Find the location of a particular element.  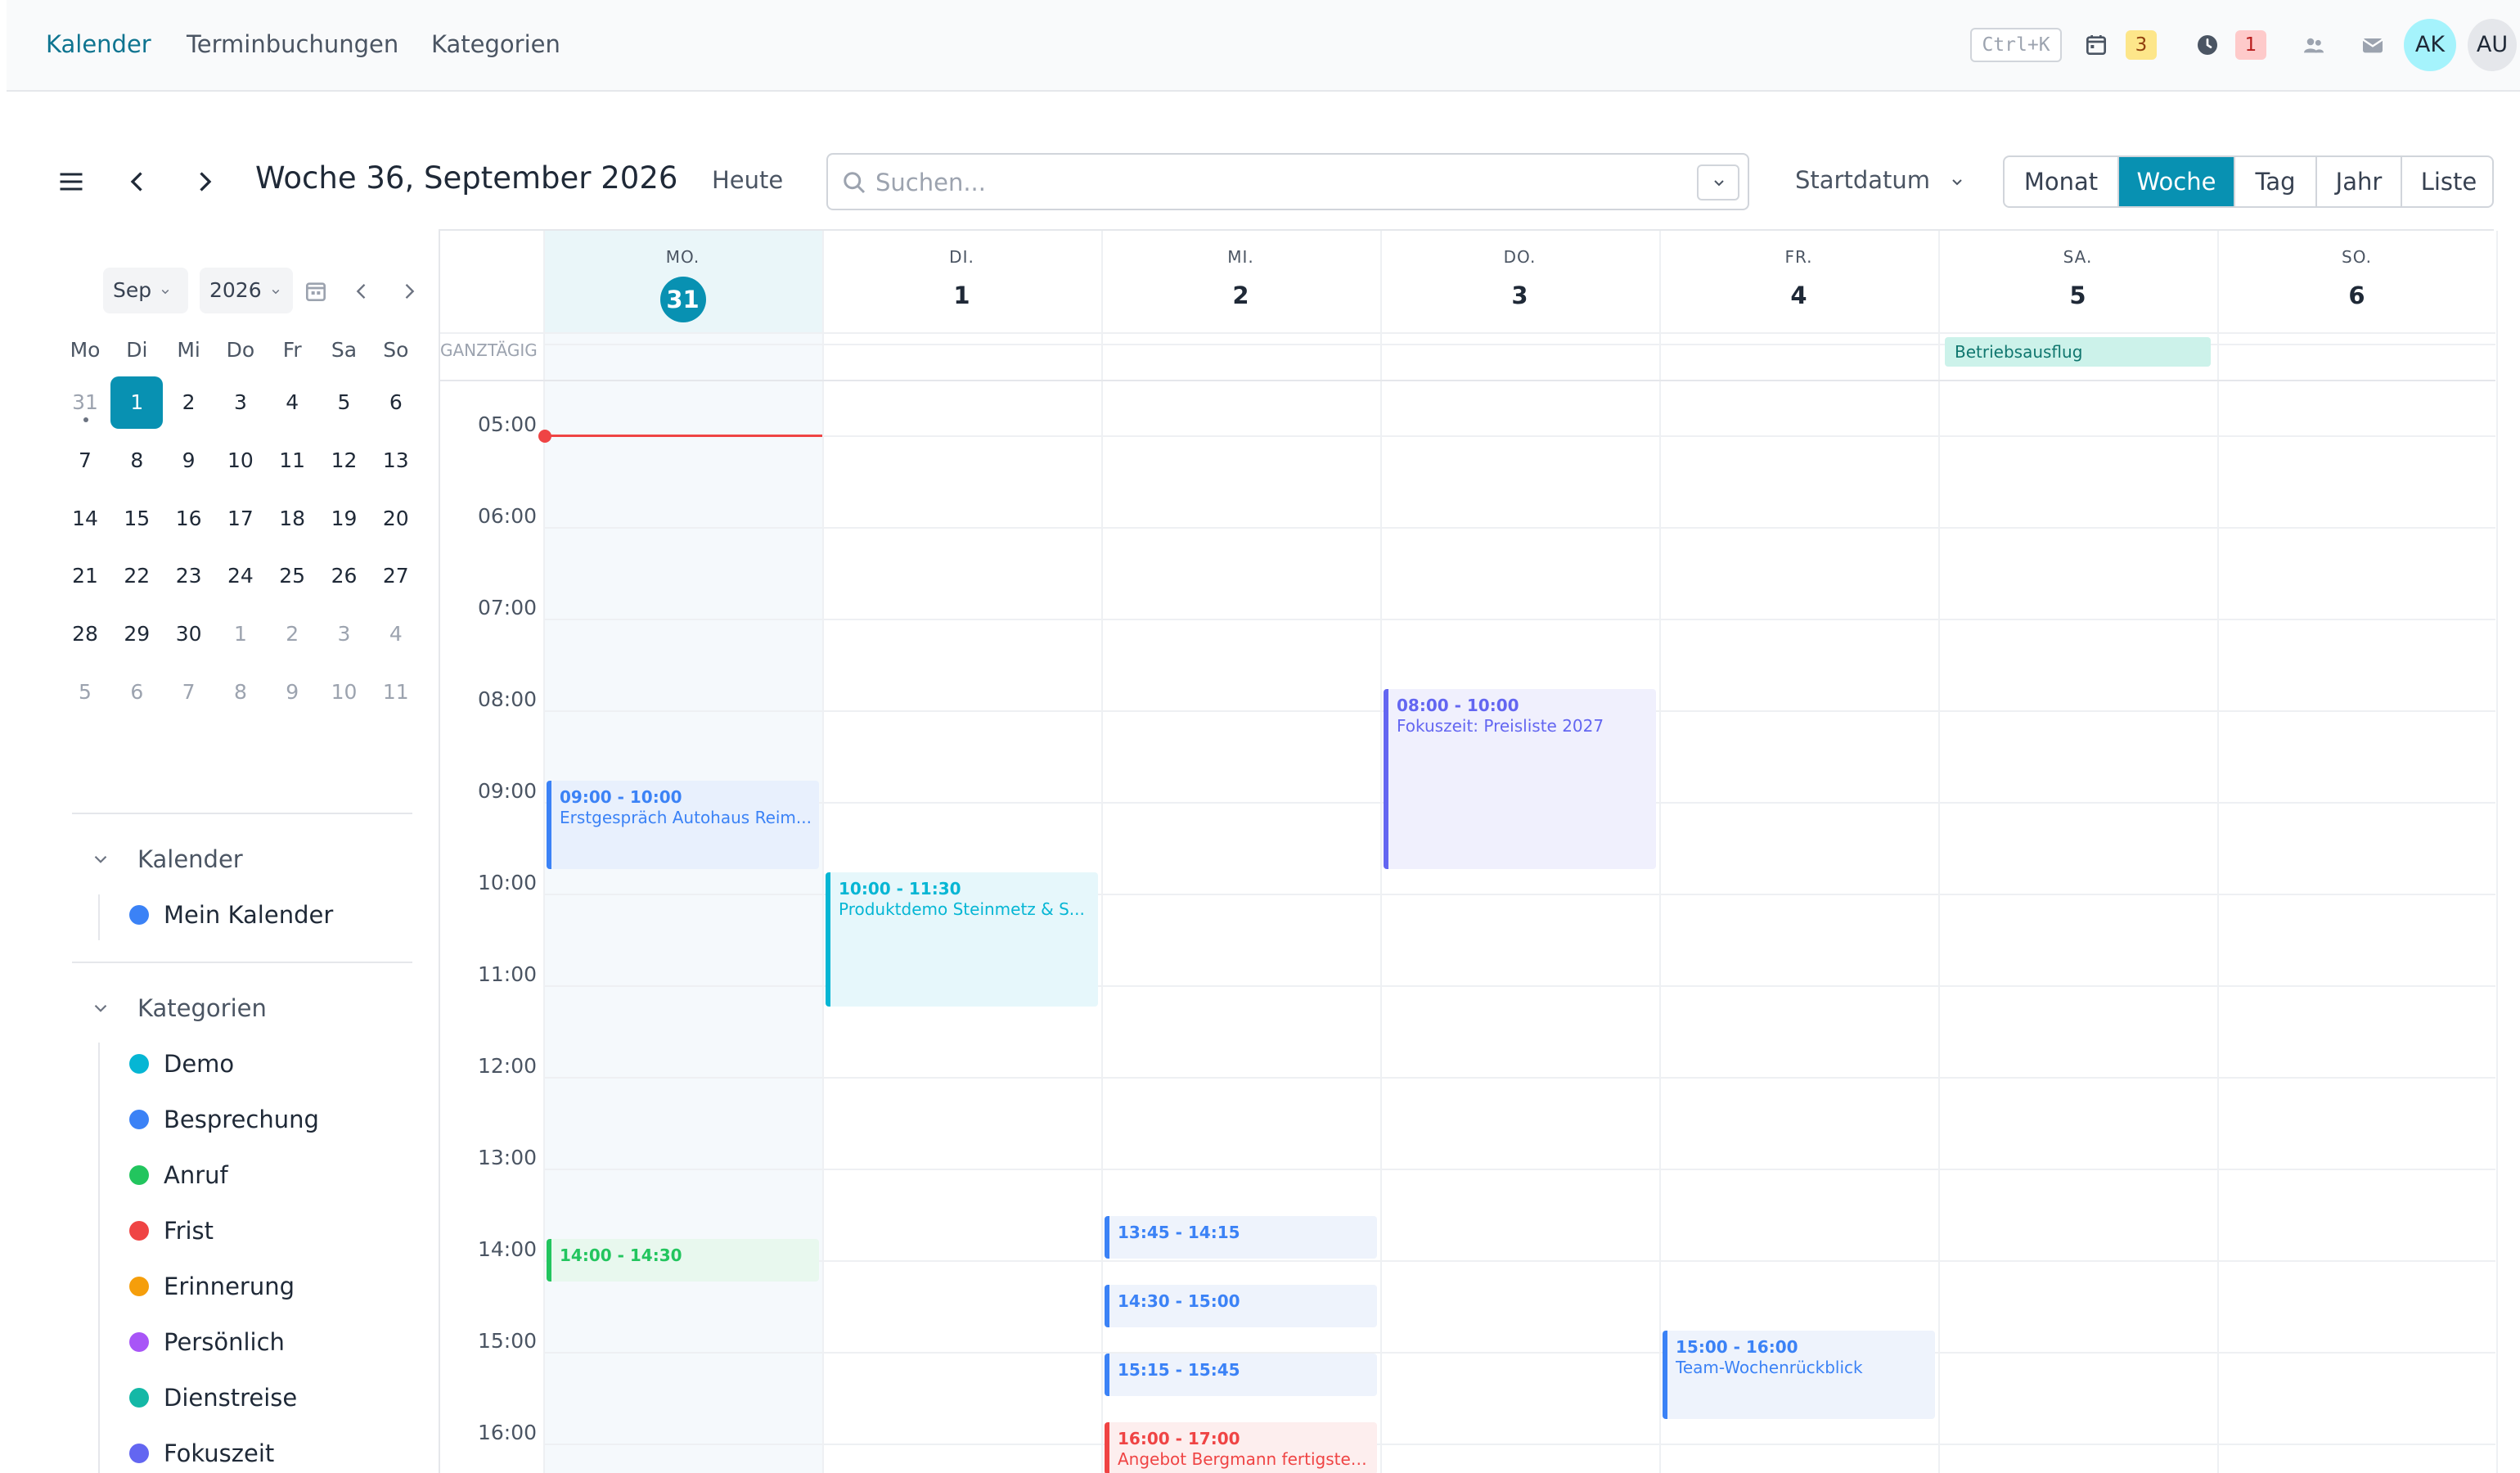

mini-day: 29 is located at coordinates (137, 634).